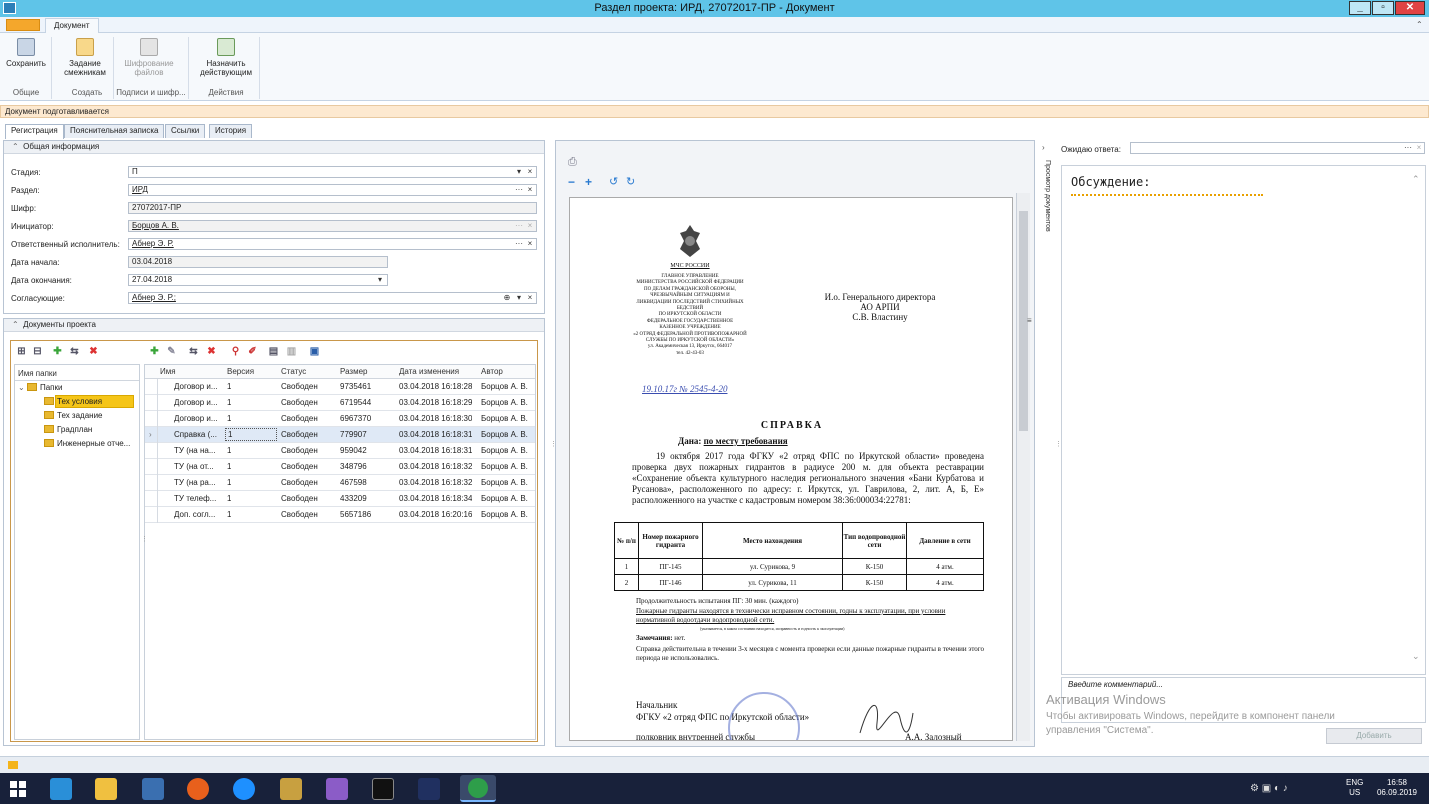 This screenshot has width=1429, height=804. Describe the element at coordinates (154, 351) in the screenshot. I see `add-document-icon: ✚` at that location.